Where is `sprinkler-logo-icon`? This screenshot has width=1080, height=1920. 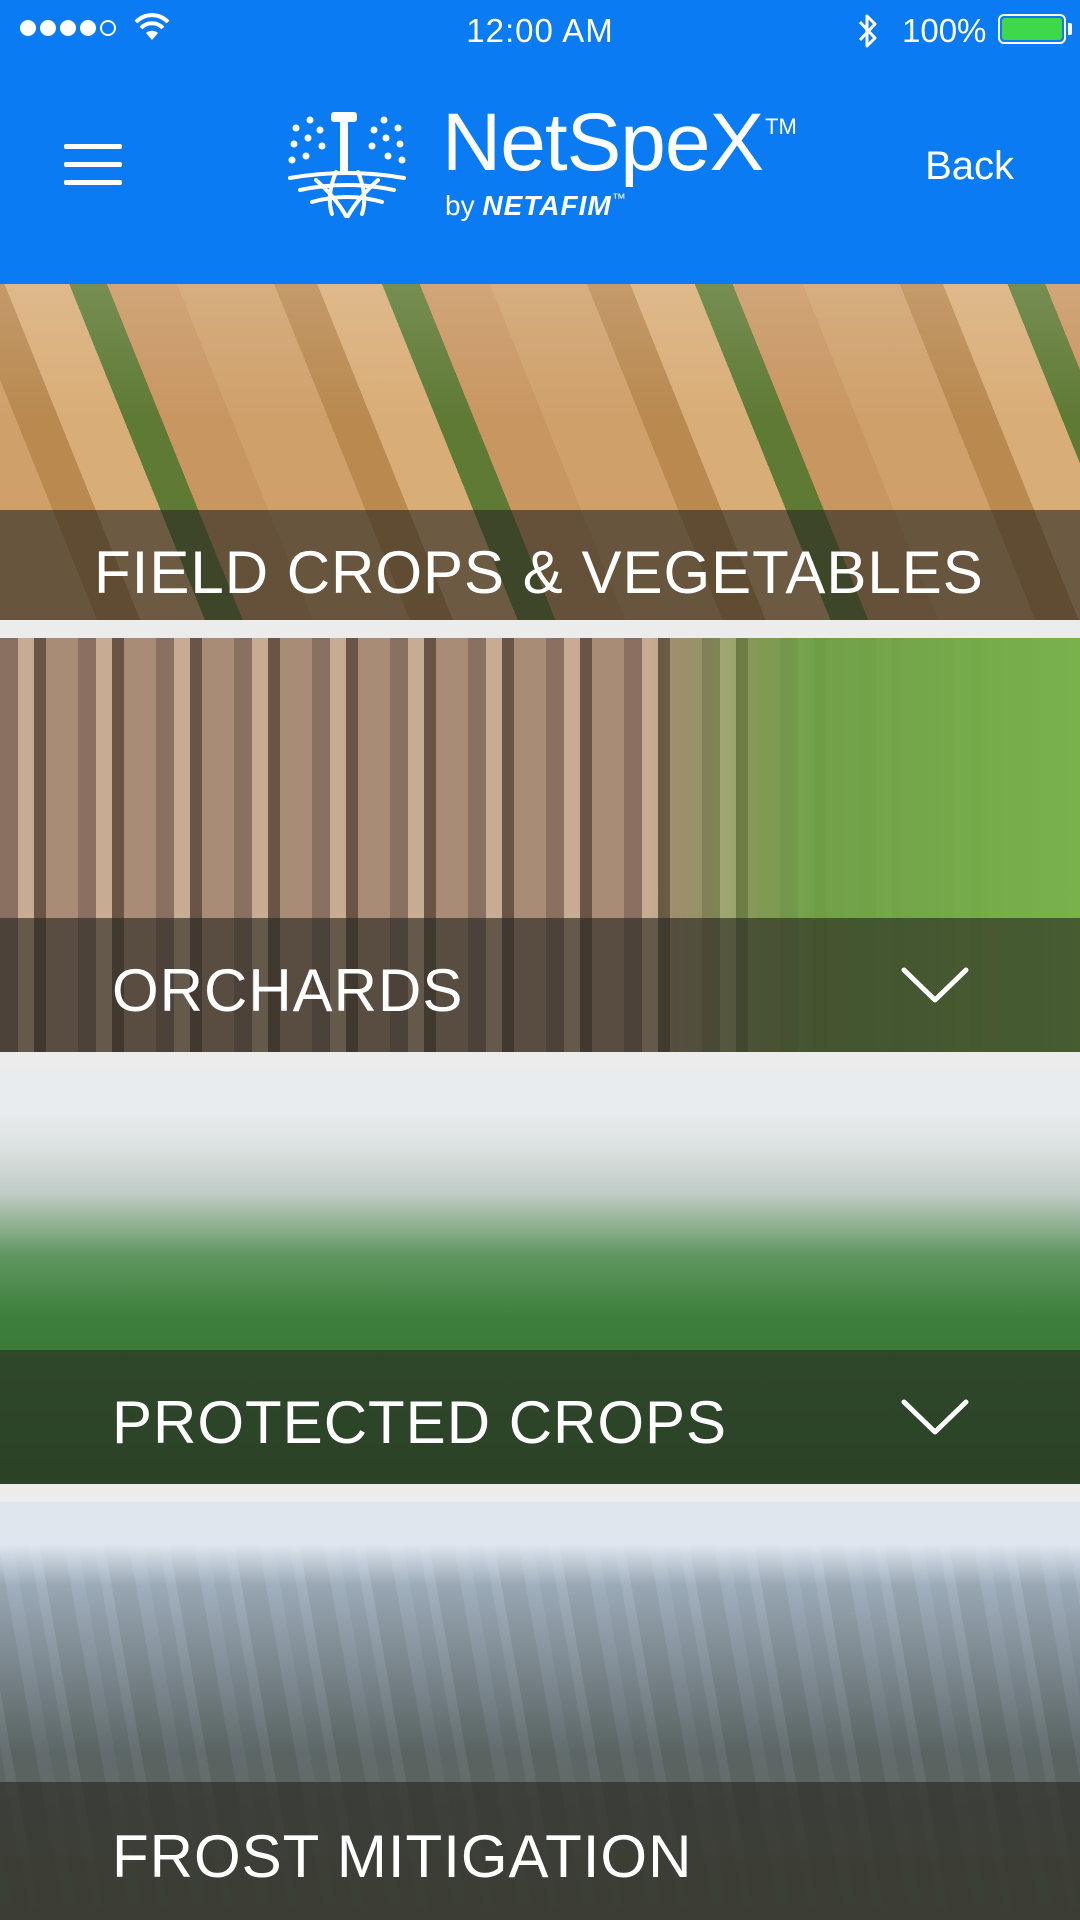
sprinkler-logo-icon is located at coordinates (347, 165).